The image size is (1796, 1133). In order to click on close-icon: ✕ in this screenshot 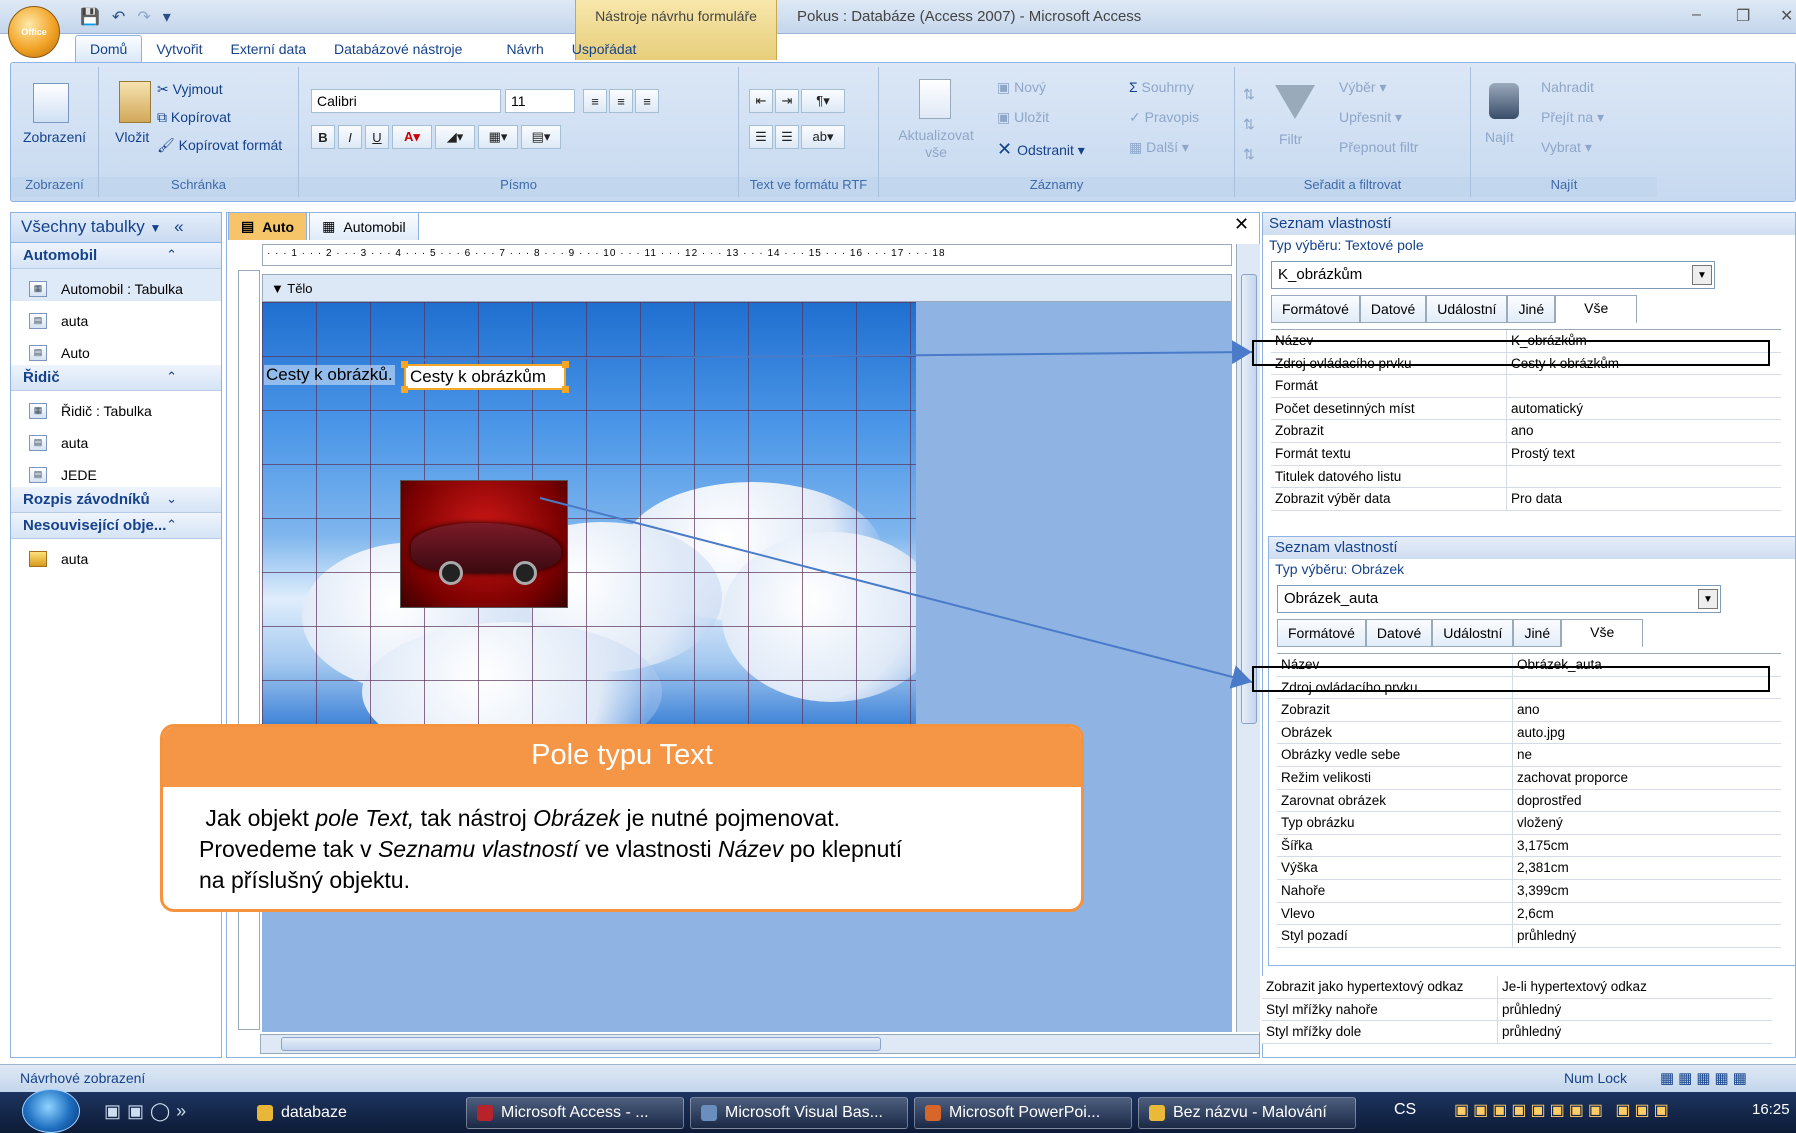, I will do `click(1786, 16)`.